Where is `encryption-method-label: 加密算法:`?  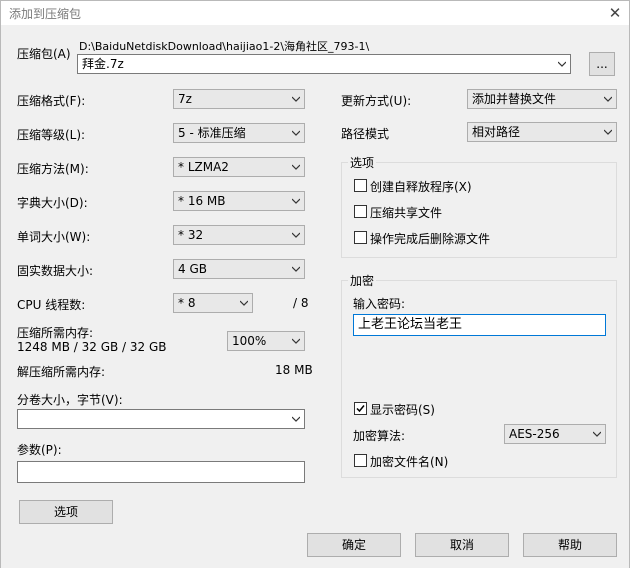
encryption-method-label: 加密算法: is located at coordinates (379, 436).